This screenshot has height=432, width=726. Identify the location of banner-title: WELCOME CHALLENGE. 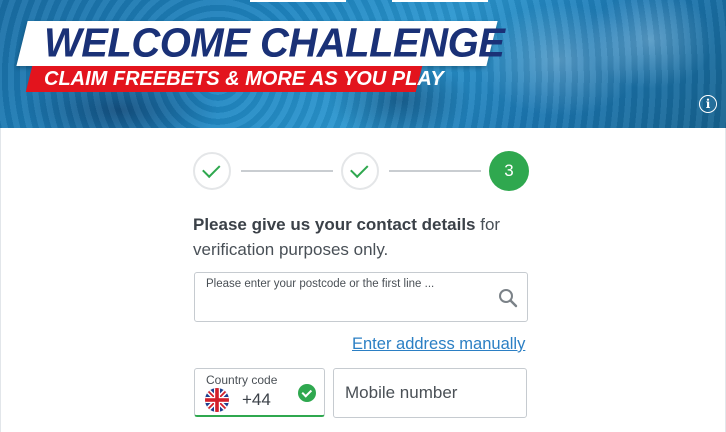
(274, 43).